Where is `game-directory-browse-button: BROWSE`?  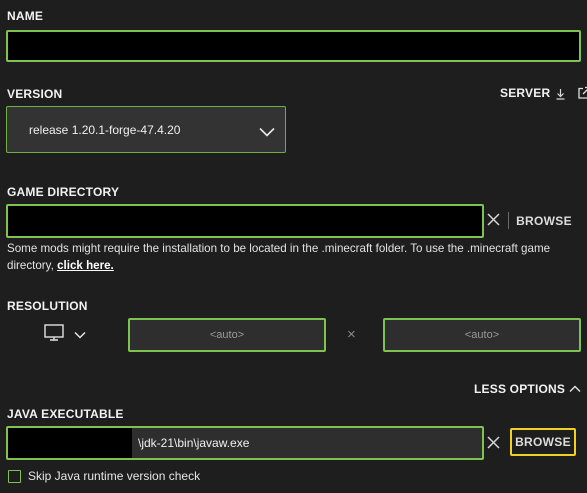 game-directory-browse-button: BROWSE is located at coordinates (544, 221).